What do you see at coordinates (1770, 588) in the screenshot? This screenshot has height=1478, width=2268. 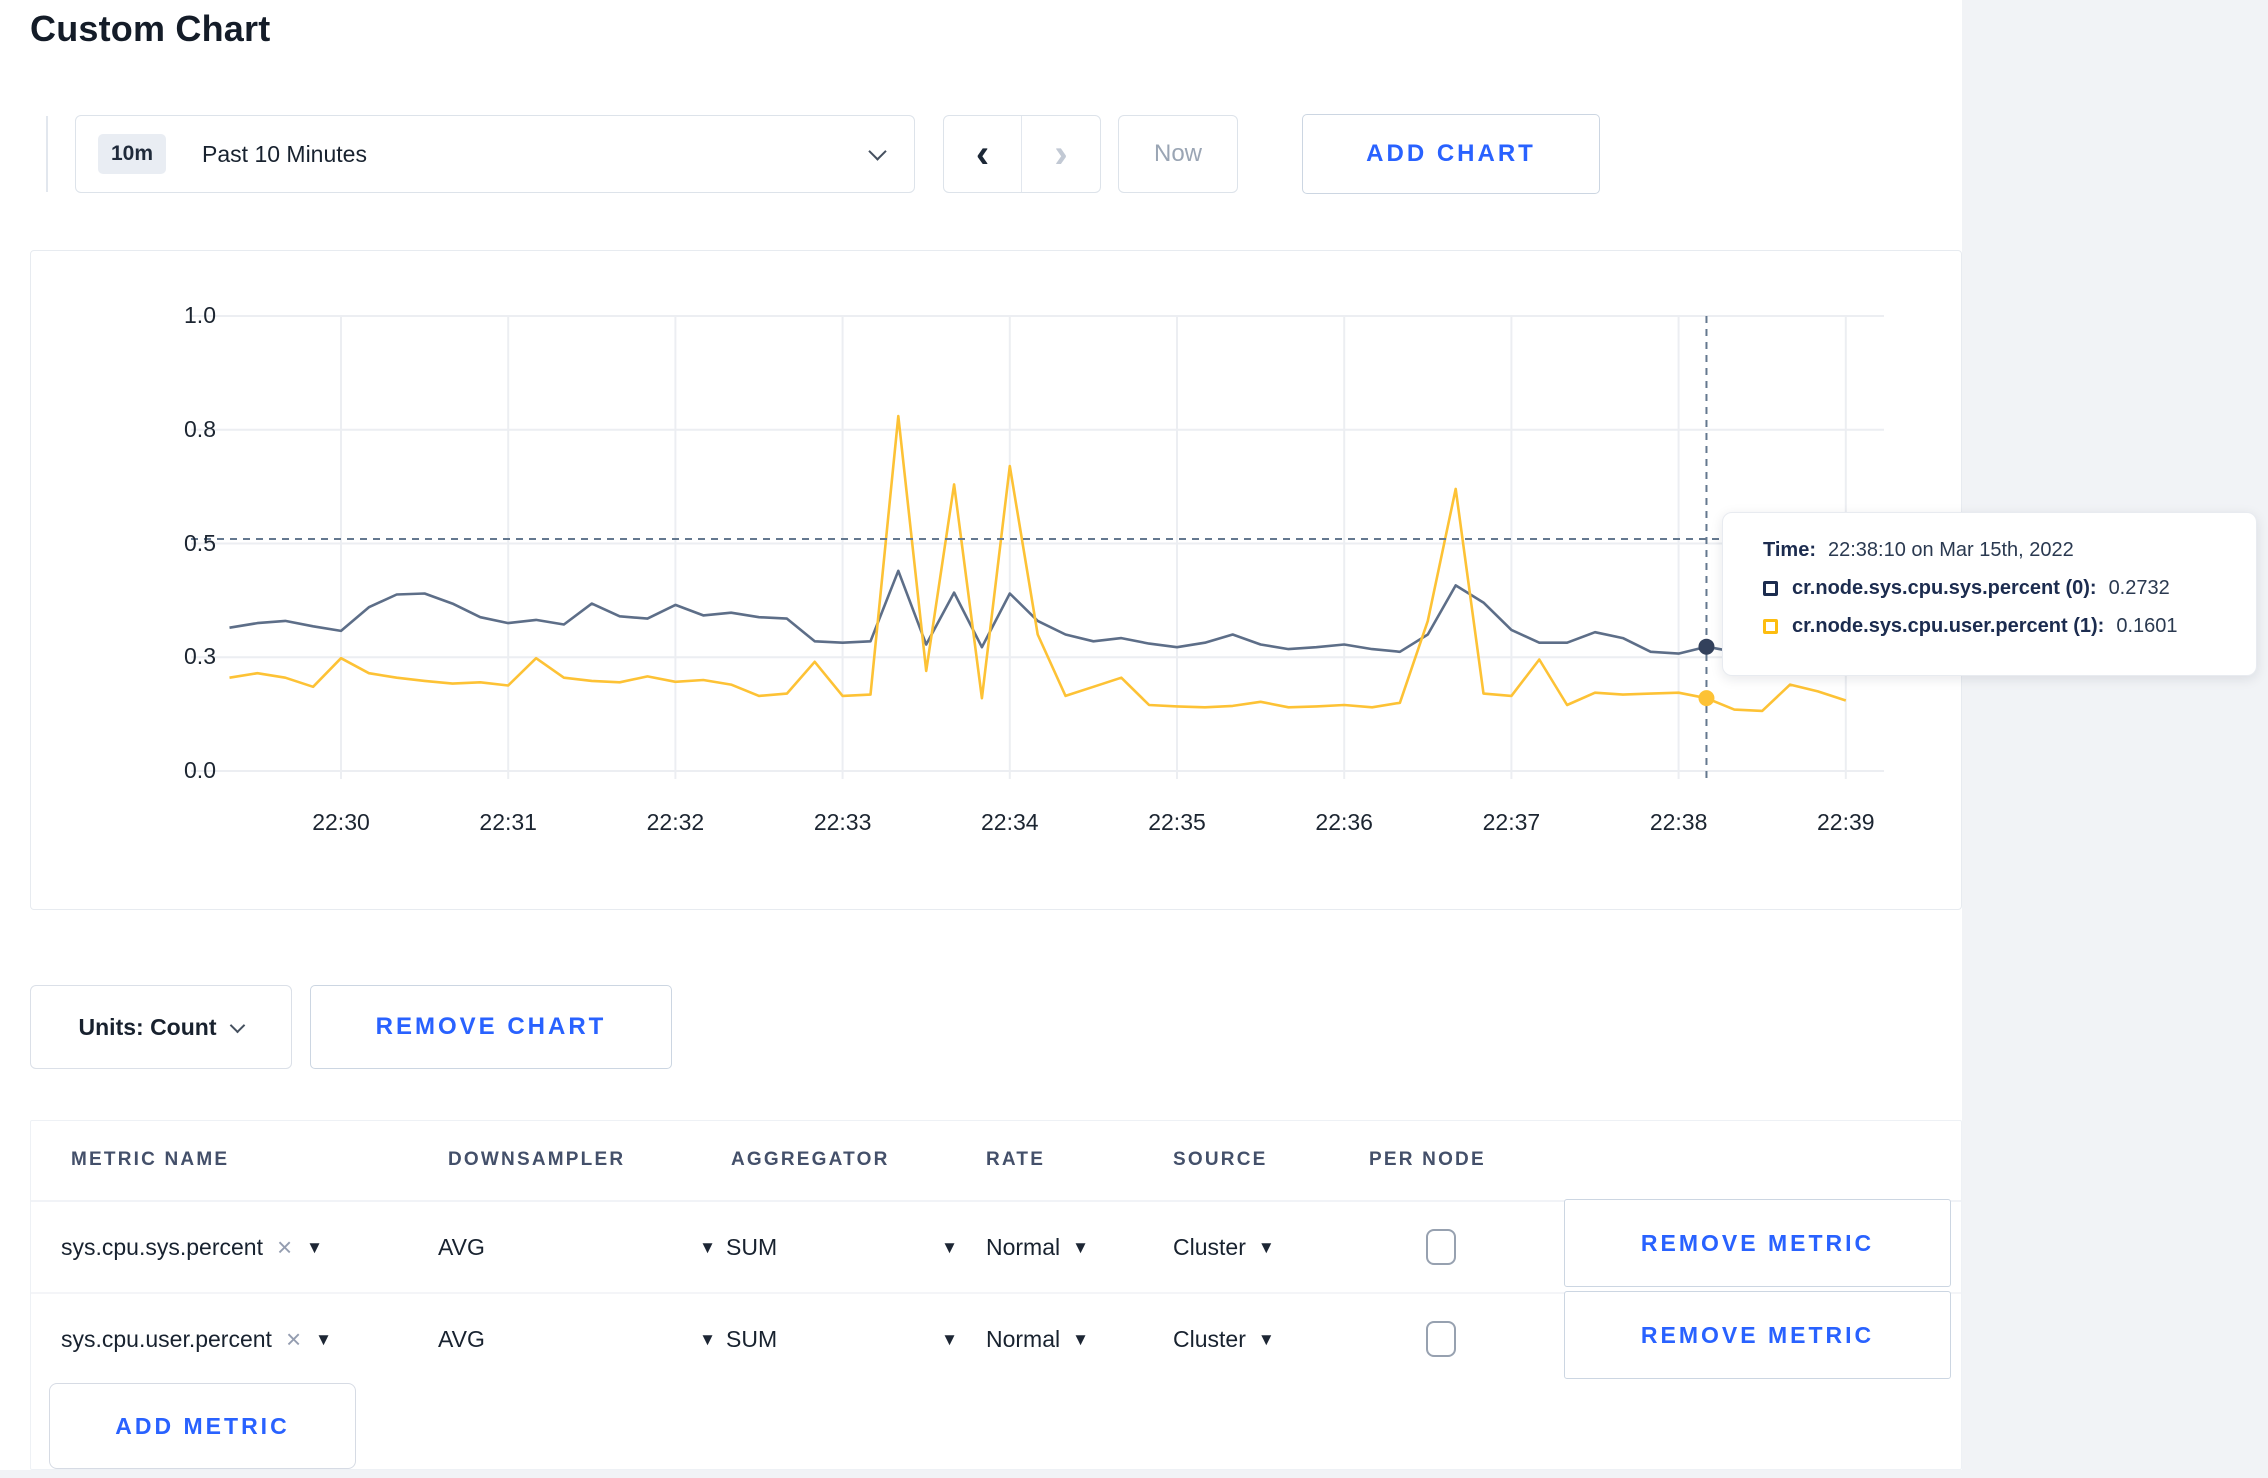 I see `sys-series-swatch-icon` at bounding box center [1770, 588].